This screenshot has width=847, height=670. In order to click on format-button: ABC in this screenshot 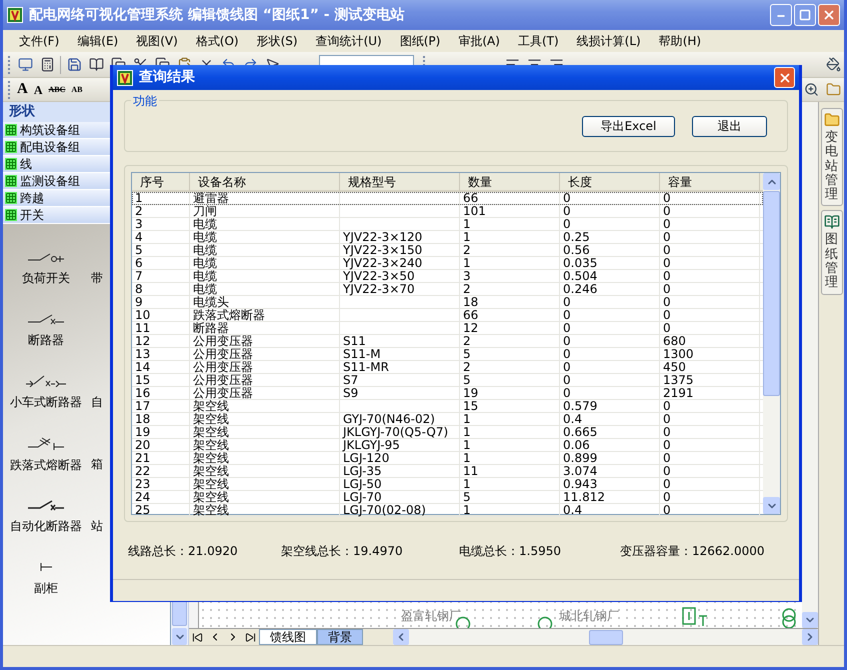, I will do `click(57, 90)`.